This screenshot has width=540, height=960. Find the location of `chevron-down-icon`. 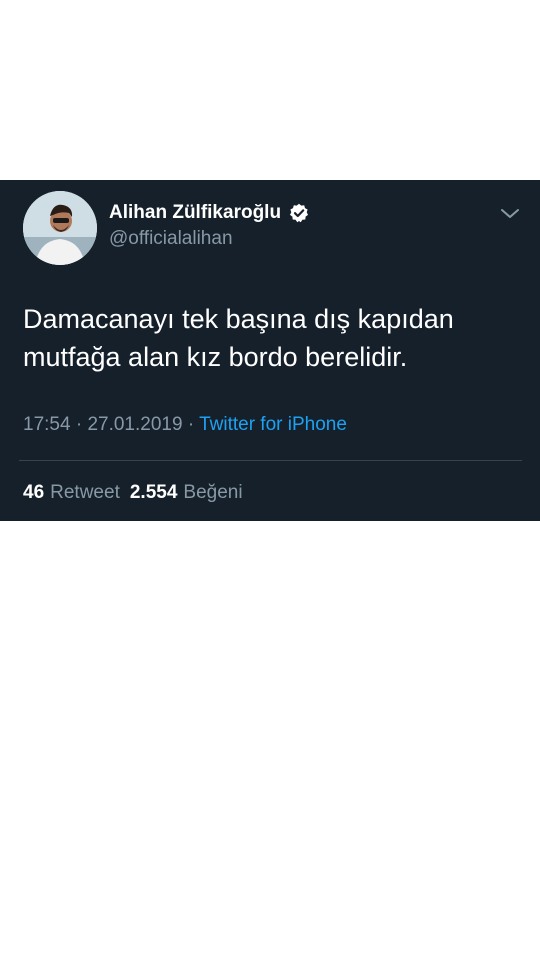

chevron-down-icon is located at coordinates (510, 214).